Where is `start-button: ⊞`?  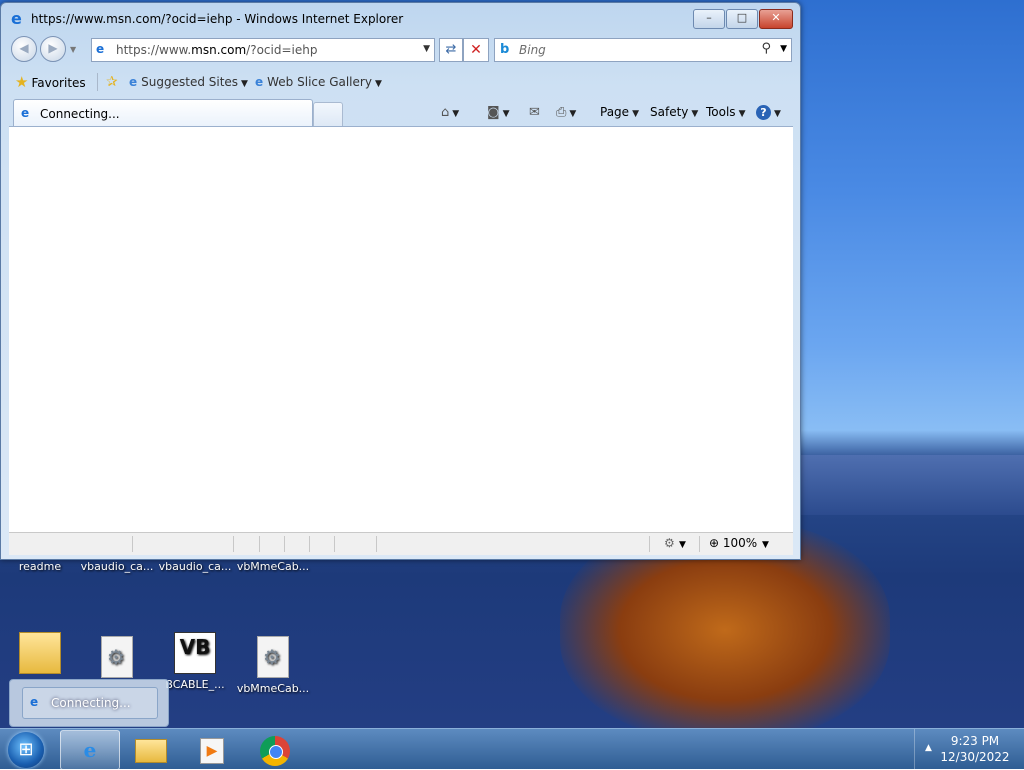
start-button: ⊞ is located at coordinates (26, 750).